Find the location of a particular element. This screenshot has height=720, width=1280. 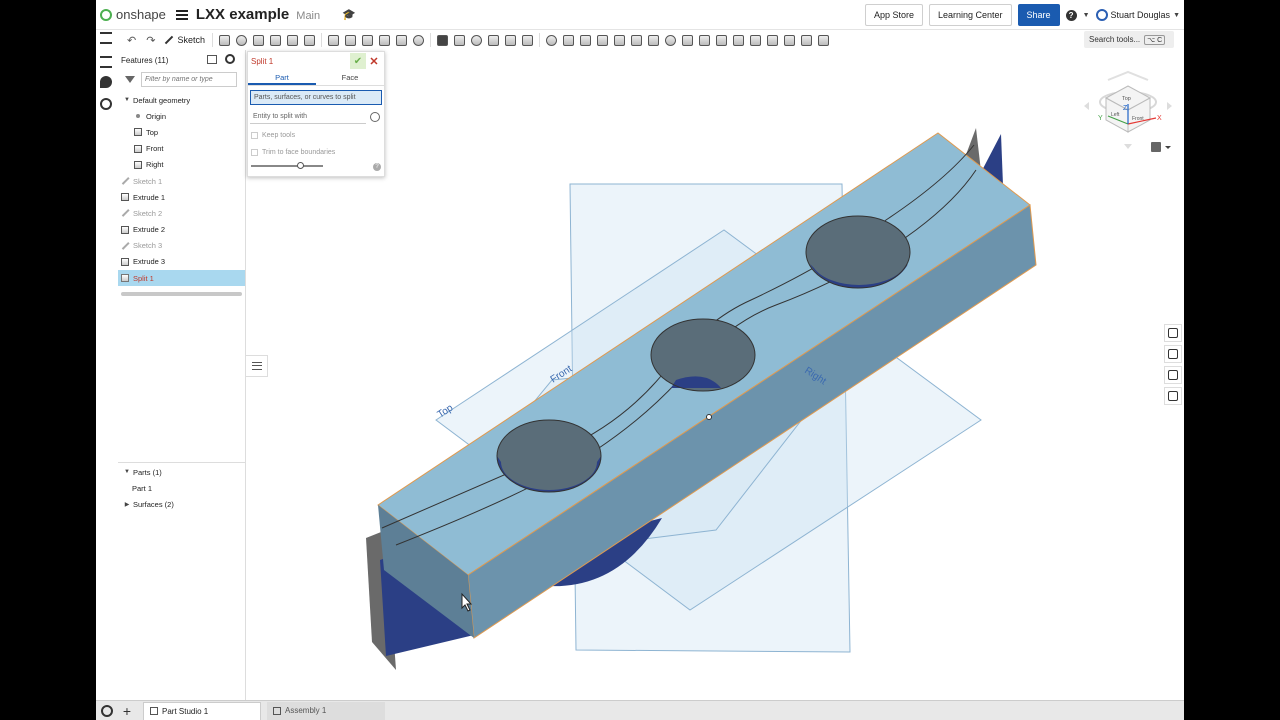

tree-item-sketch-1: Sketch 1 is located at coordinates (181, 181).